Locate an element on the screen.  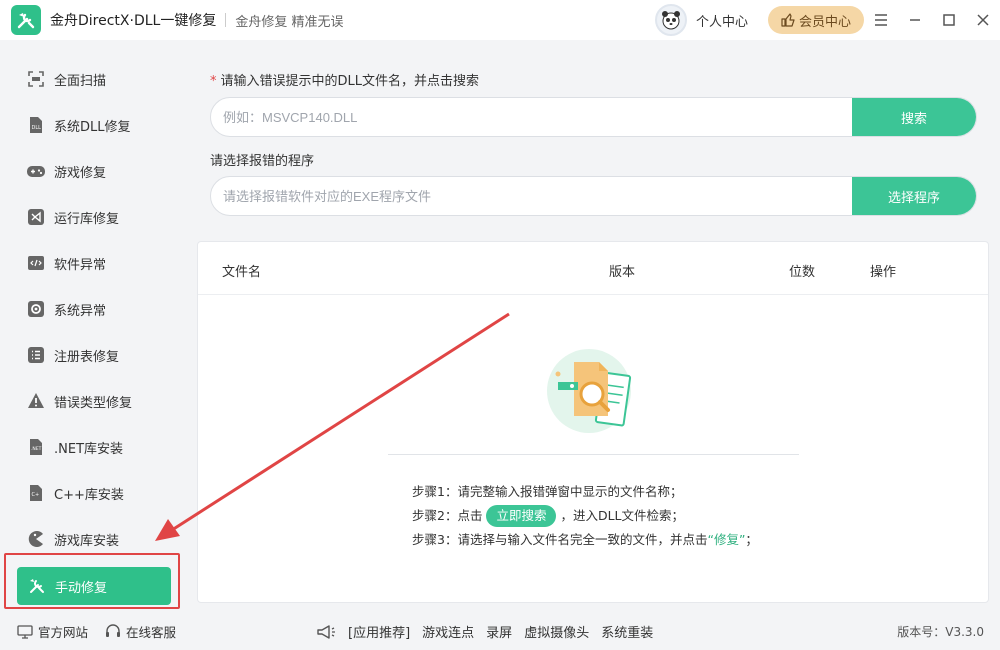
sidebar-item-system-dll: DLL 系统DLL修复 is located at coordinates (97, 125).